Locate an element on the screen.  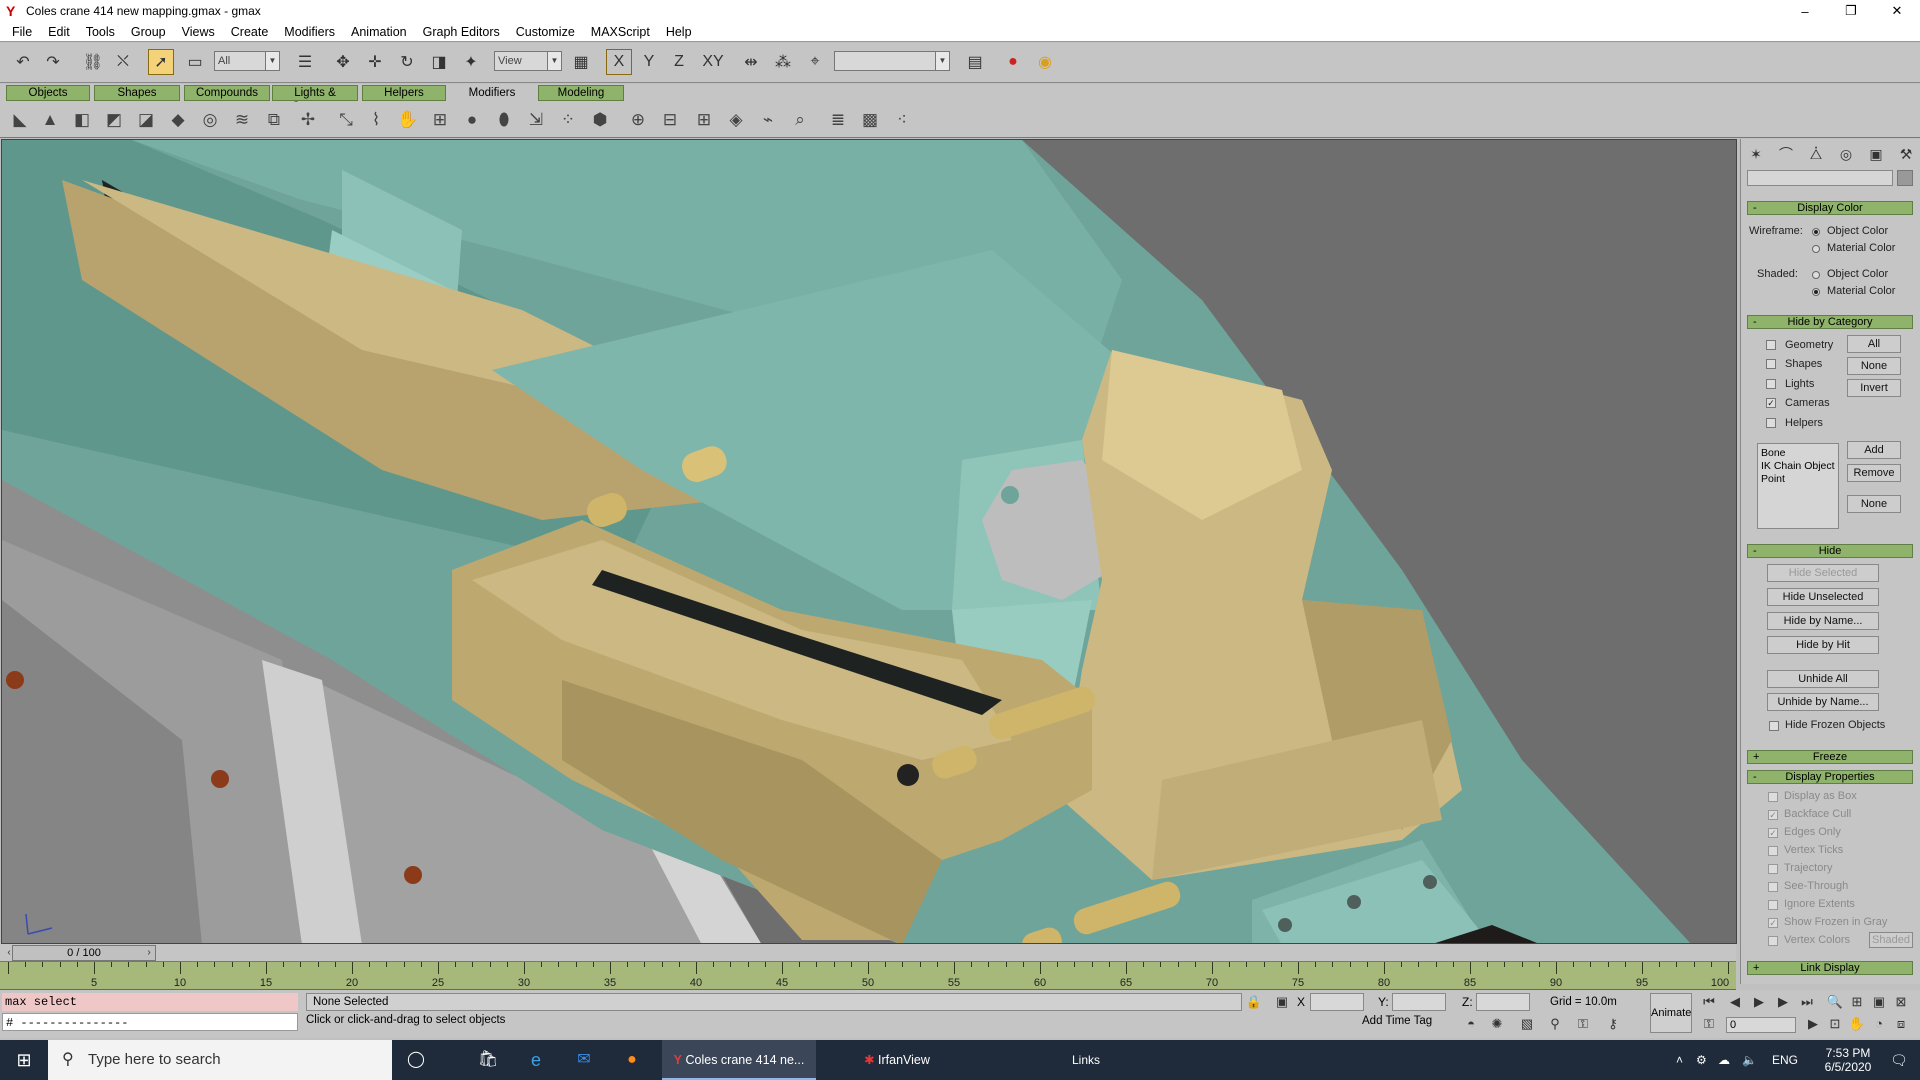
time-slider: 0 / 100 is located at coordinates (84, 953).